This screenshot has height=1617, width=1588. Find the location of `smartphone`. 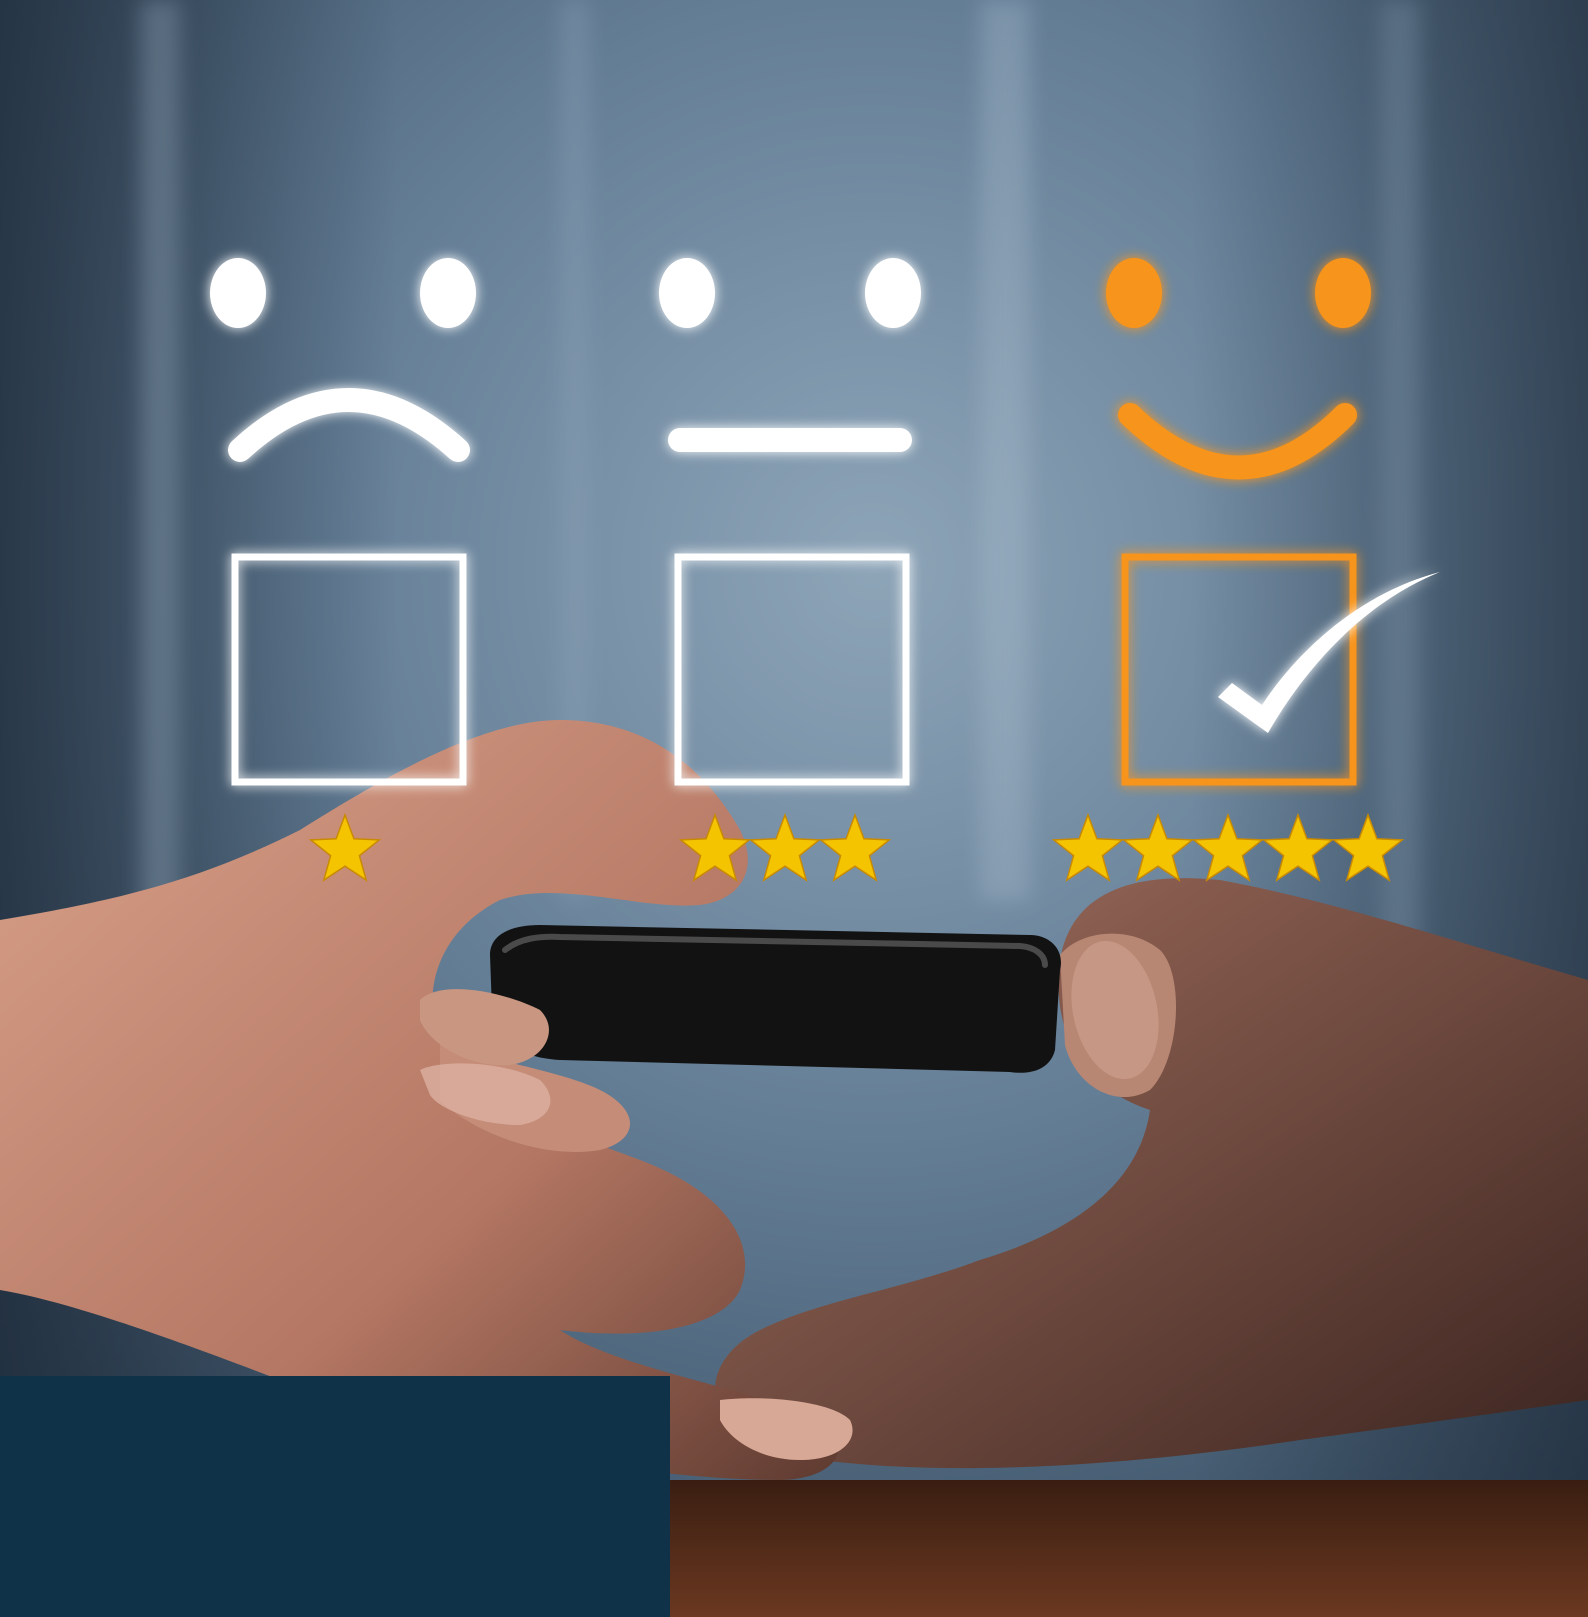

smartphone is located at coordinates (775, 999).